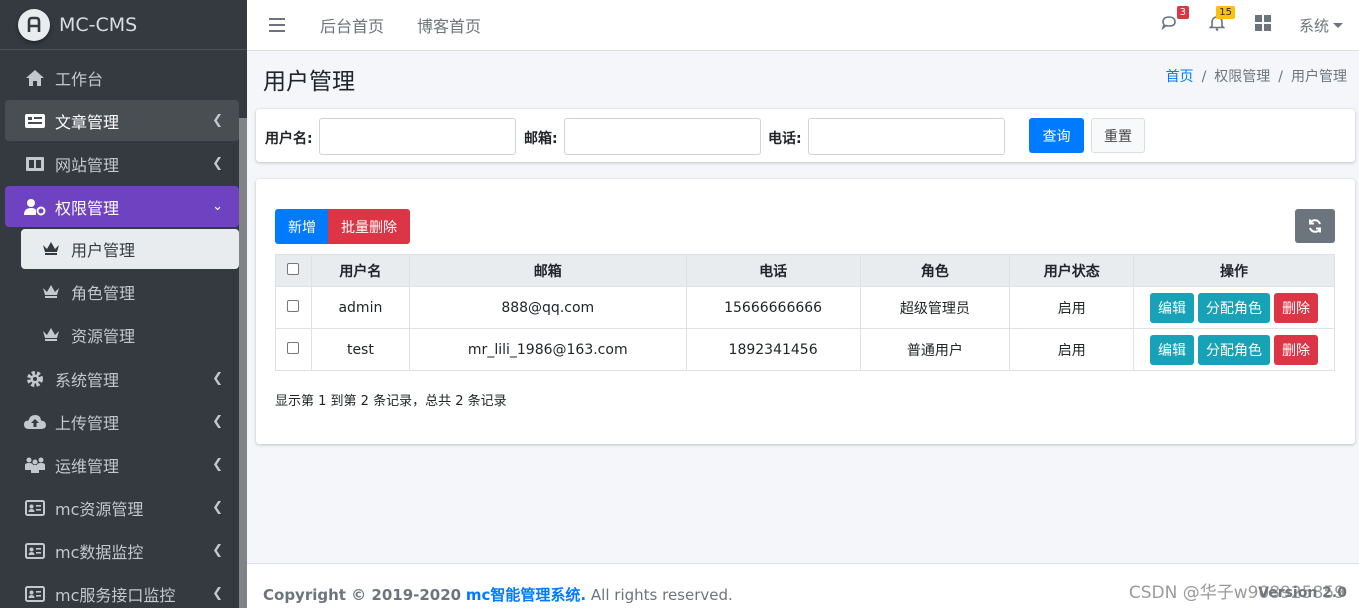 This screenshot has width=1359, height=608. What do you see at coordinates (217, 206) in the screenshot?
I see `chevron-down-icon: ⌄` at bounding box center [217, 206].